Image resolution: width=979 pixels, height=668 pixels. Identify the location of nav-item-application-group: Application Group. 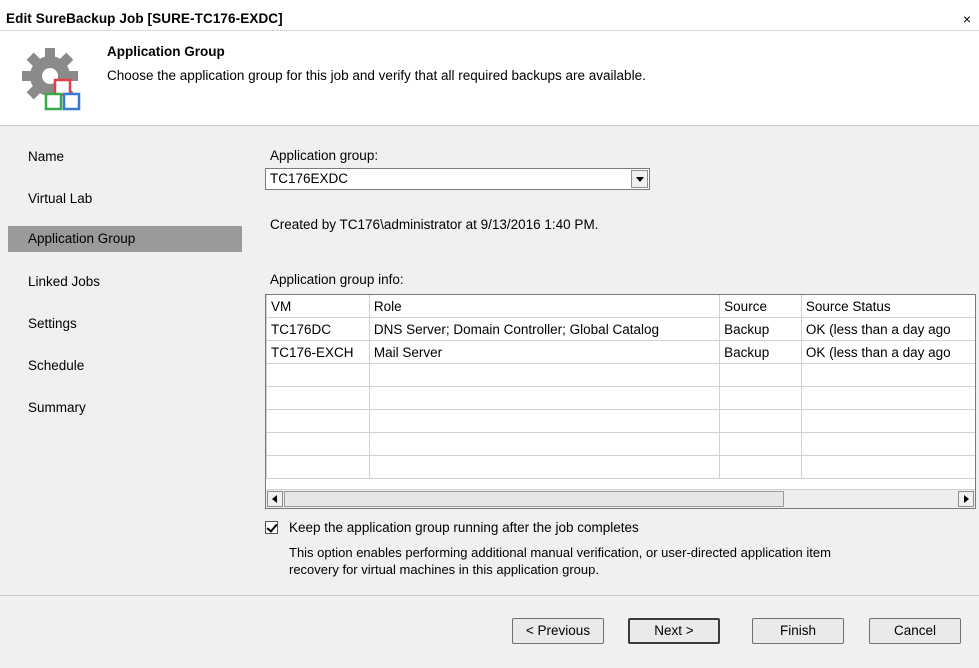
(125, 239).